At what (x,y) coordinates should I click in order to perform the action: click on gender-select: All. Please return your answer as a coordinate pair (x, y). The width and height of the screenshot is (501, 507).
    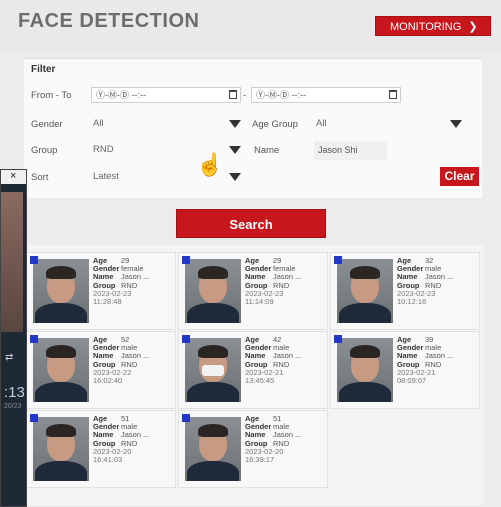
    Looking at the image, I should click on (167, 124).